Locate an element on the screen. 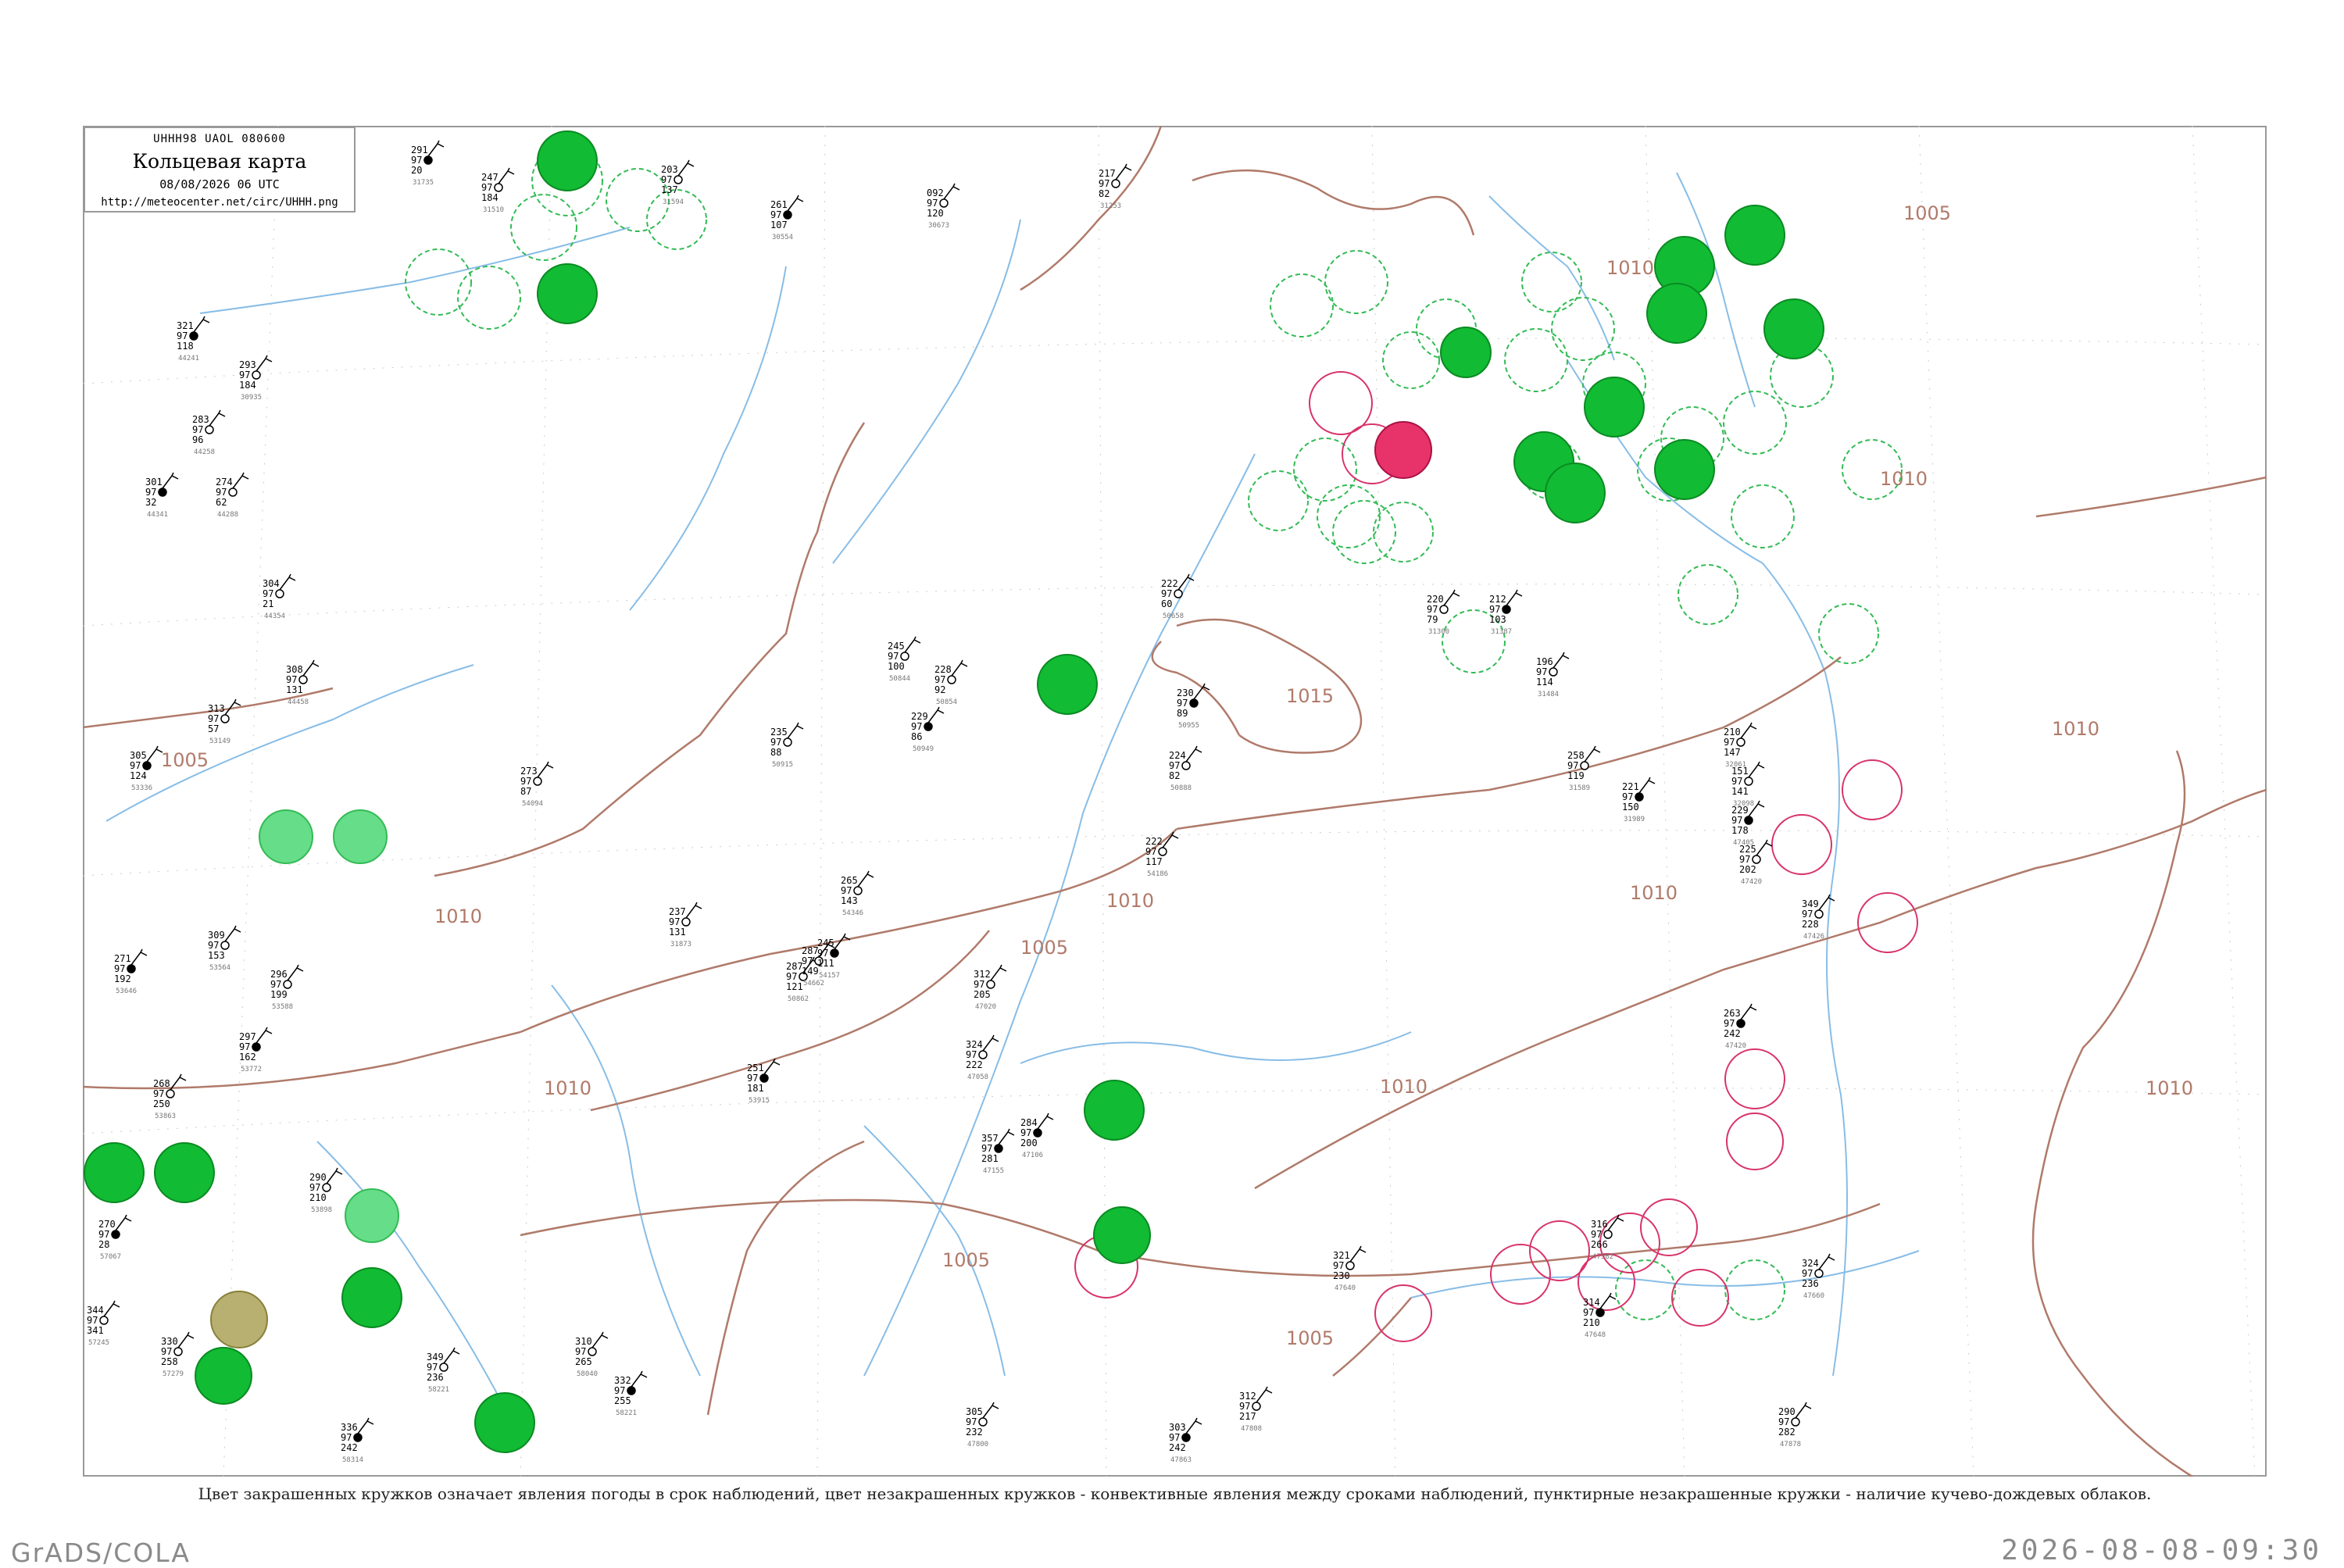  station-temp: 321 is located at coordinates (185, 325).